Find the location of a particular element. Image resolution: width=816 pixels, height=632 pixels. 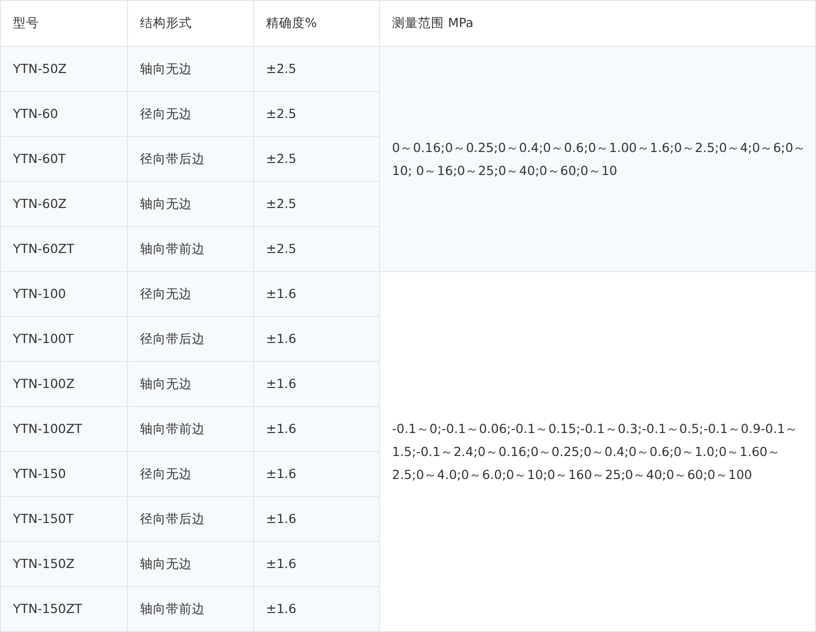

table-cell: YTN-150T is located at coordinates (64, 519).